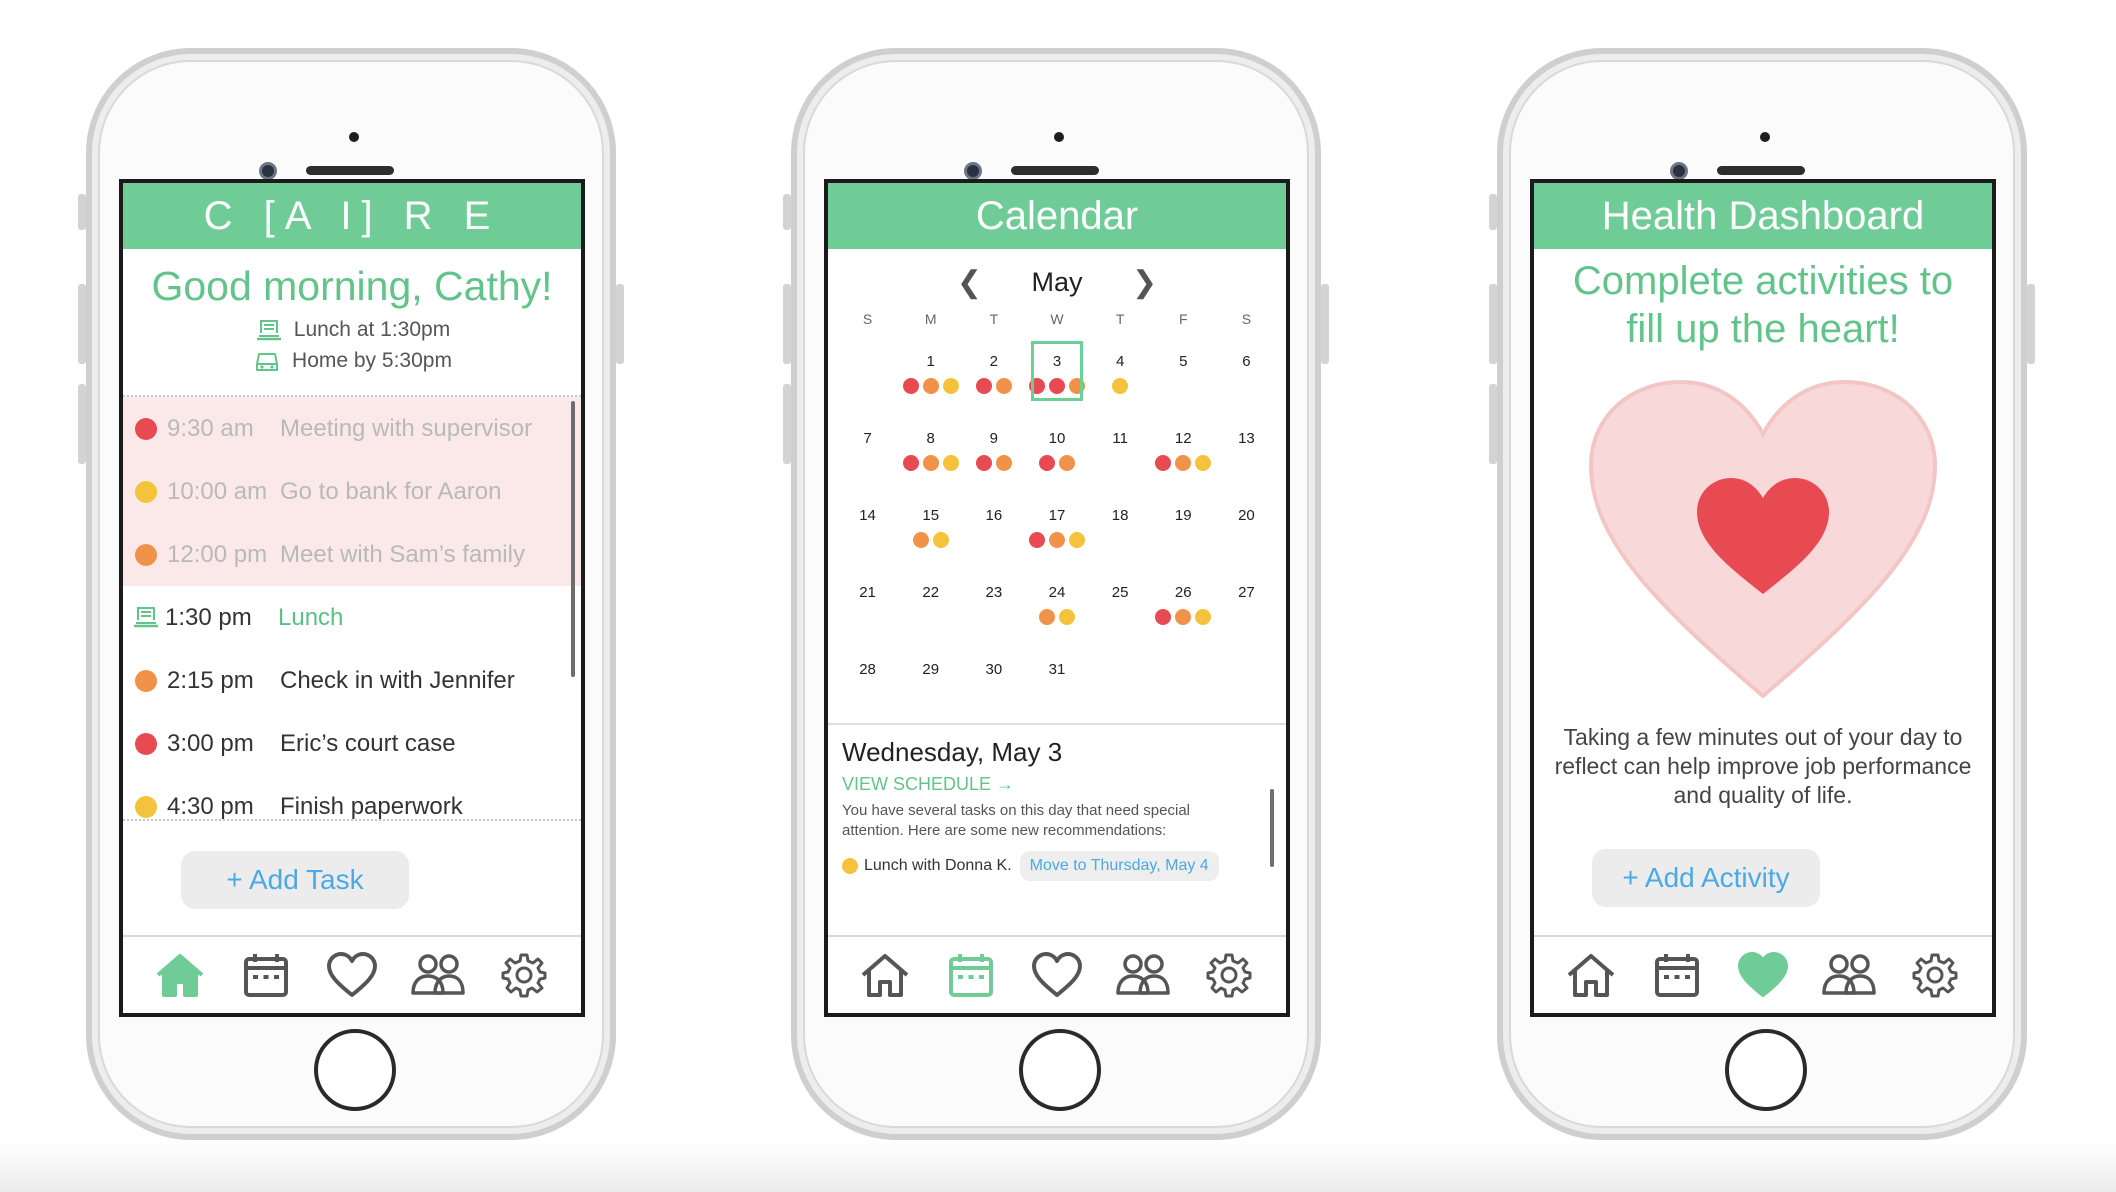  I want to click on day-cell: 4, so click(1120, 371).